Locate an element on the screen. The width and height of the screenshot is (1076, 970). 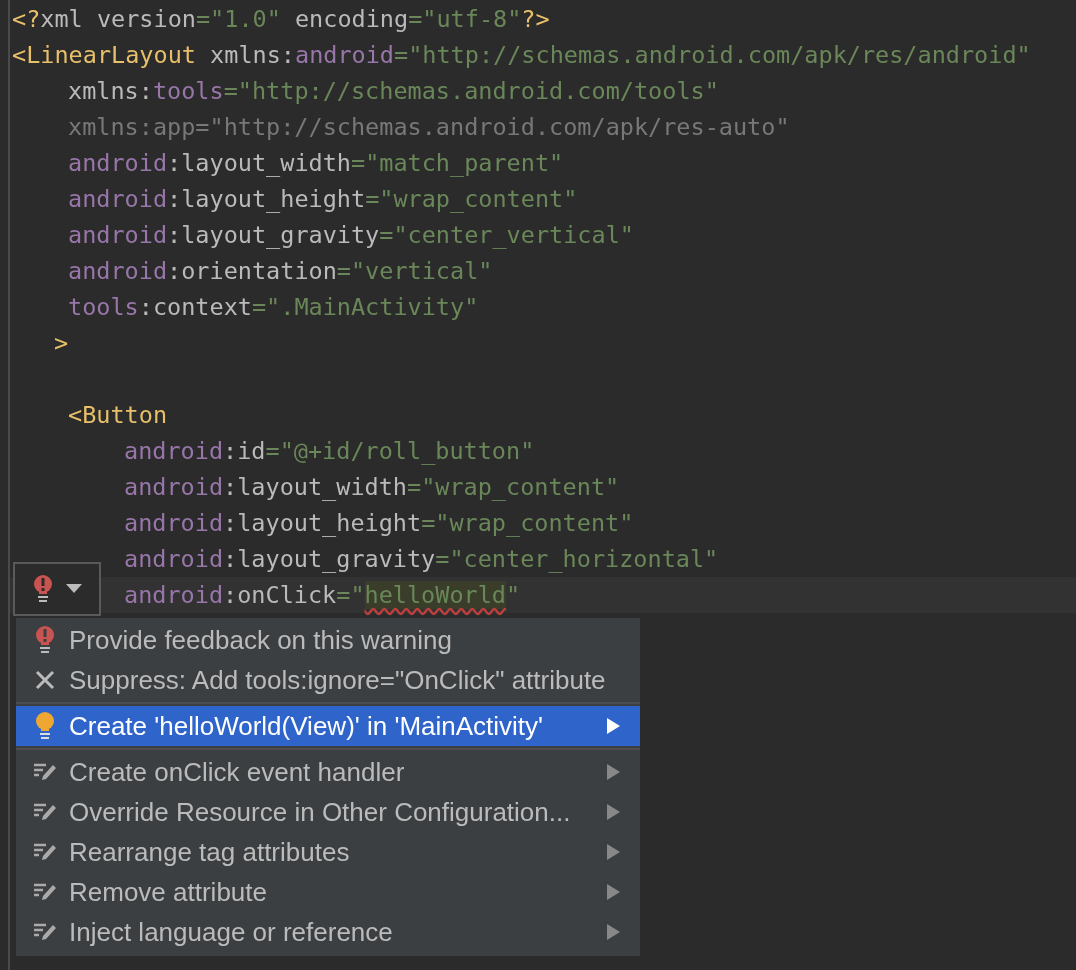
code-line: xmlns:tools="http://schemas.android.com/tools" is located at coordinates (393, 91).